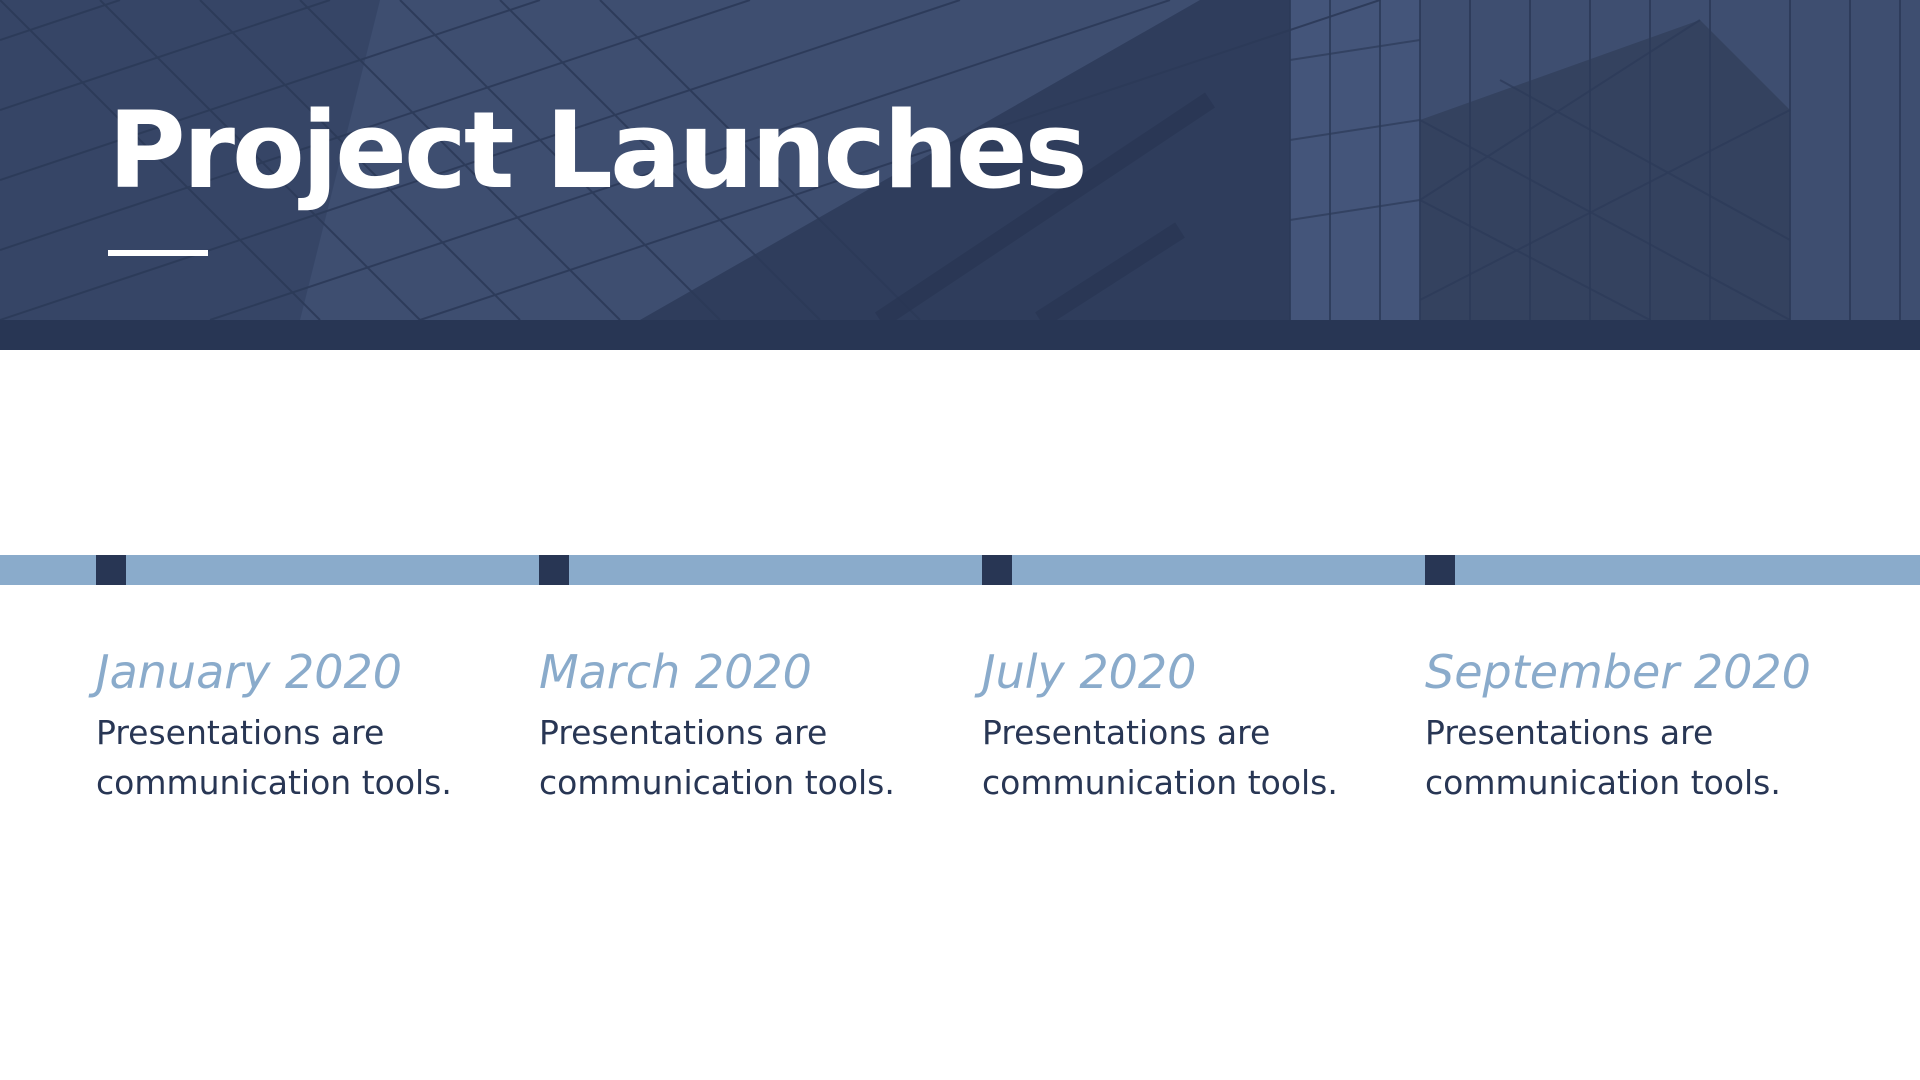  Describe the element at coordinates (960, 570) in the screenshot. I see `timeline-bar` at that location.